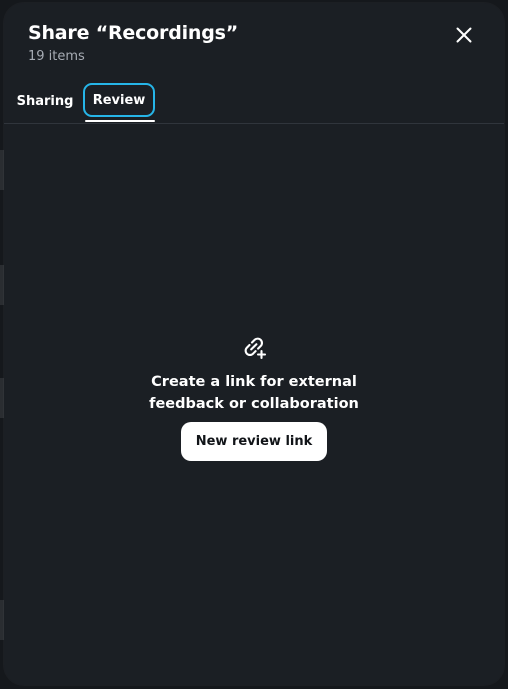 This screenshot has width=508, height=689. I want to click on close-button, so click(464, 35).